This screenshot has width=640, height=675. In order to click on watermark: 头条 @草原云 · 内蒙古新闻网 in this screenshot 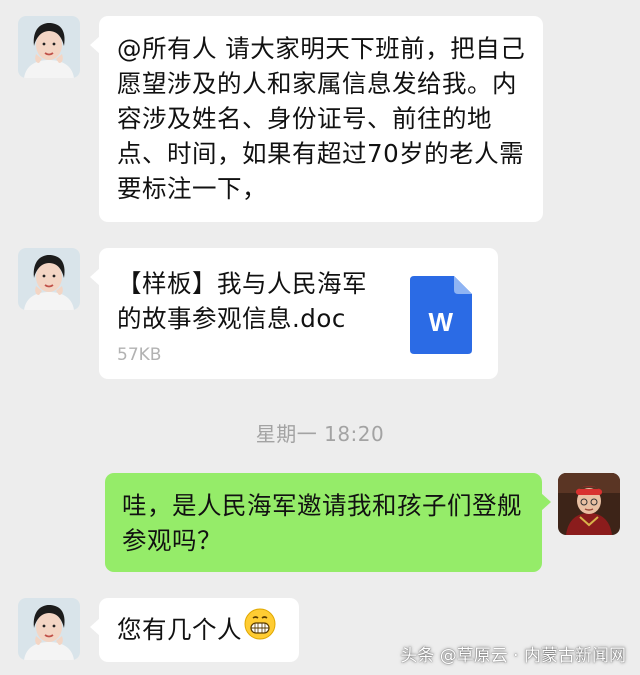, I will do `click(513, 656)`.